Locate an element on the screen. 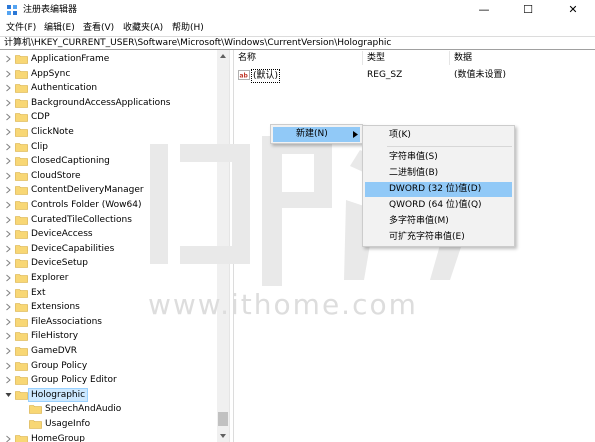 The width and height of the screenshot is (595, 442). tree-item: Extensions is located at coordinates (109, 307).